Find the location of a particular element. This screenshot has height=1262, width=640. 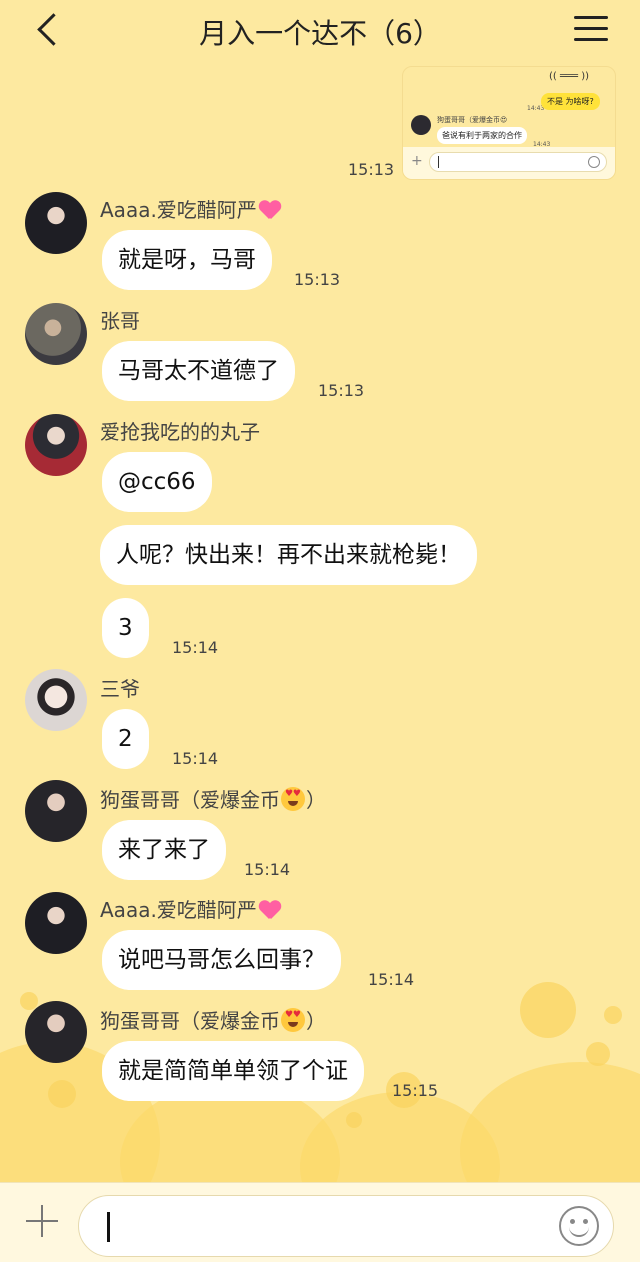

message-bubble: @cc66 is located at coordinates (157, 482).